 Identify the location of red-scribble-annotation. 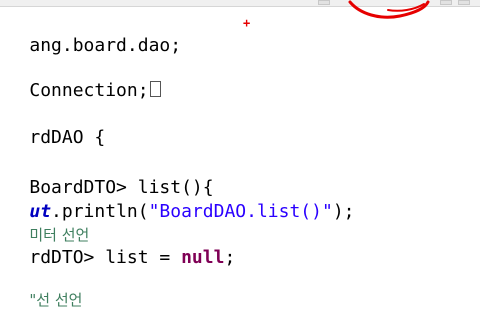
(389, 9).